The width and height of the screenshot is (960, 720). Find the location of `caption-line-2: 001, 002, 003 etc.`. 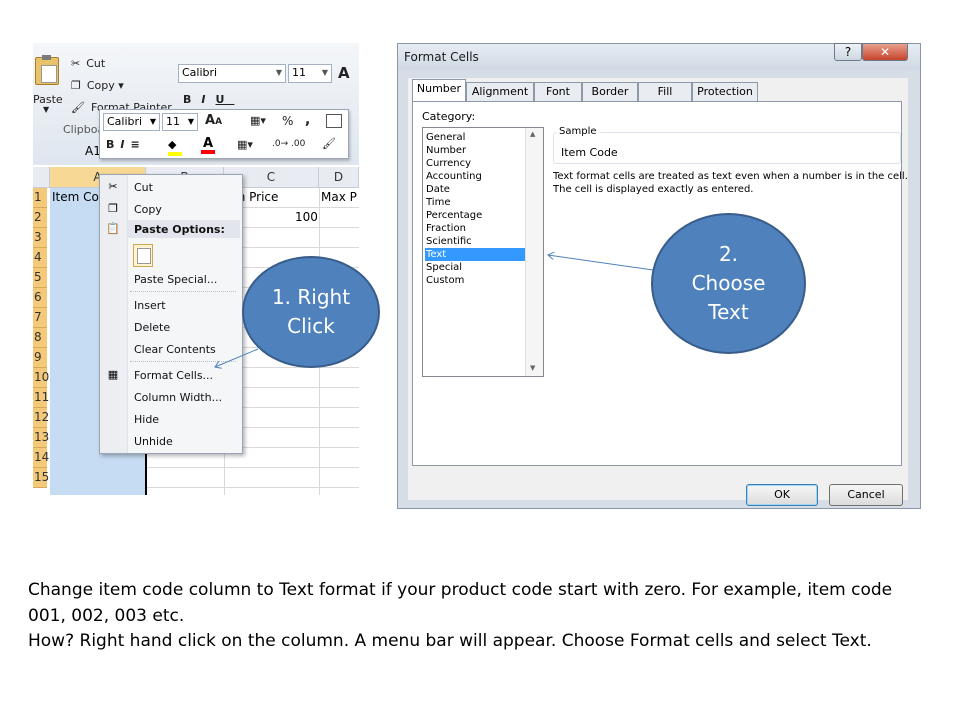

caption-line-2: 001, 002, 003 etc. is located at coordinates (106, 615).